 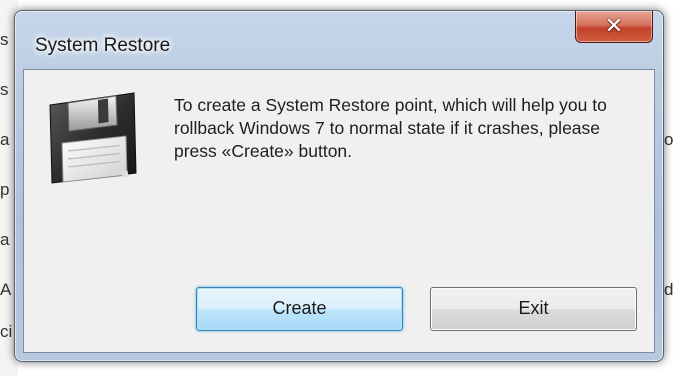 I want to click on close-icon: ✕, so click(x=614, y=26).